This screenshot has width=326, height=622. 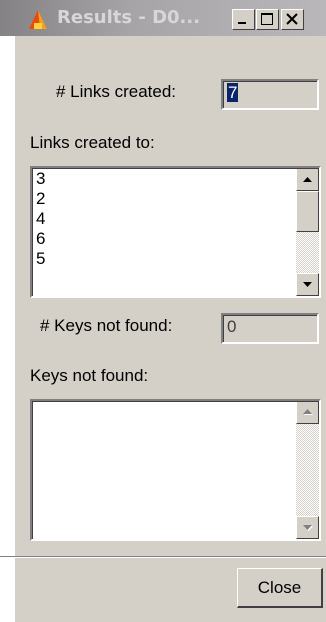 What do you see at coordinates (38, 19) in the screenshot?
I see `app-icon` at bounding box center [38, 19].